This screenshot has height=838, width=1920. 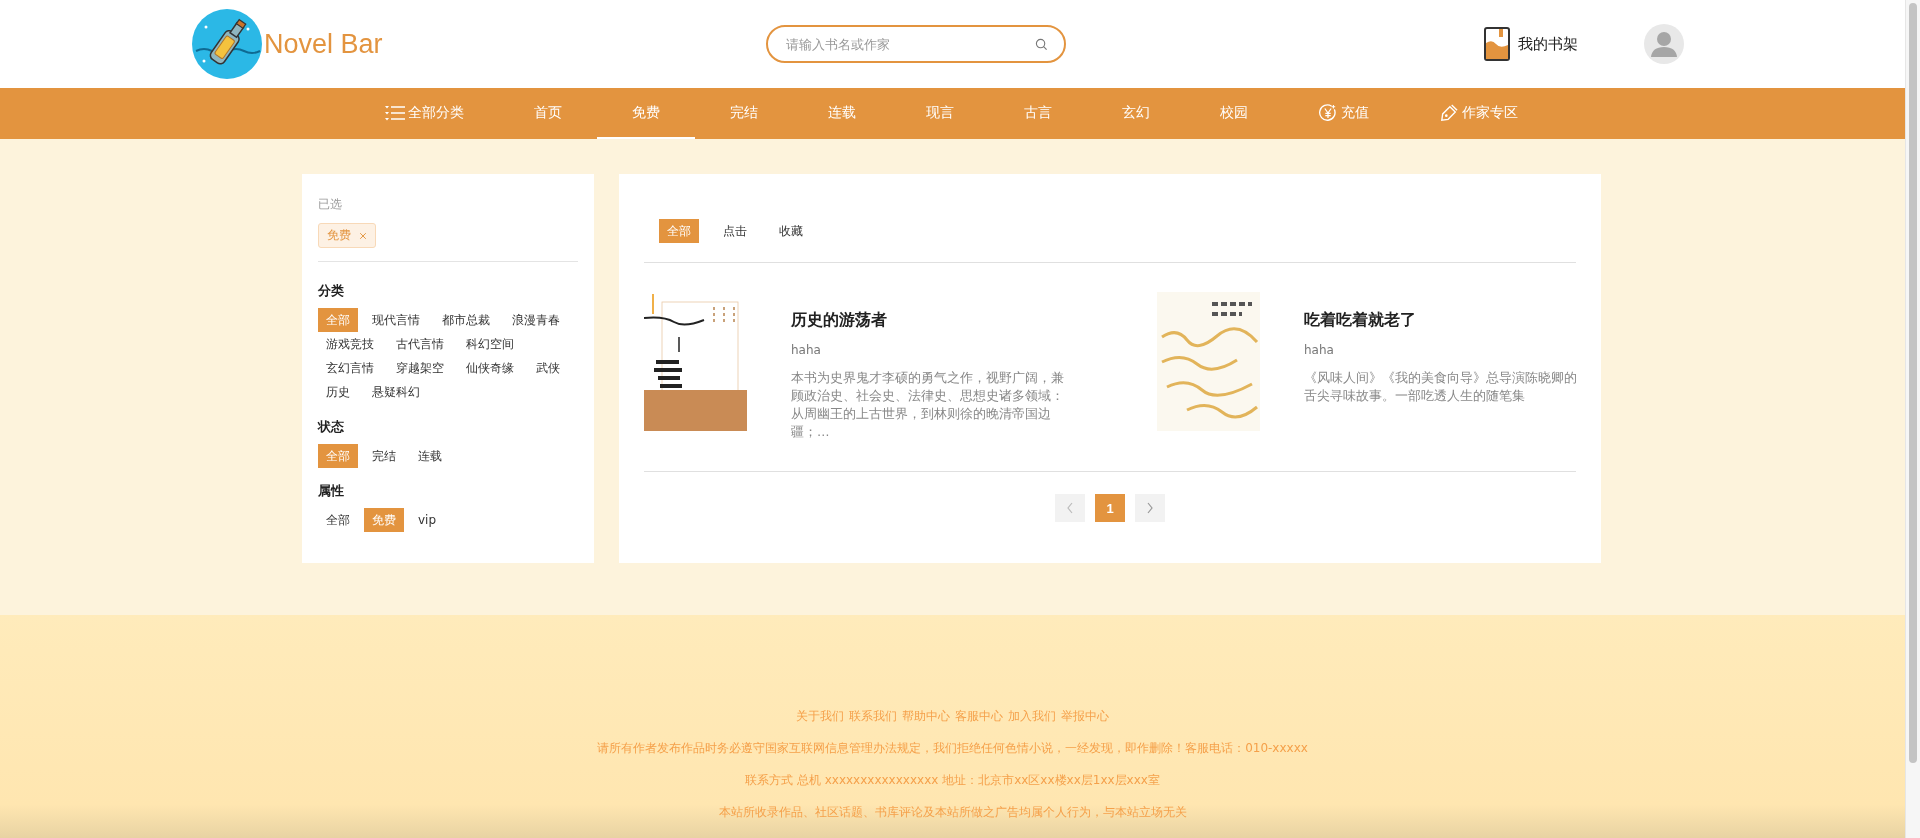 What do you see at coordinates (1136, 113) in the screenshot?
I see `nav-tab: 玄幻` at bounding box center [1136, 113].